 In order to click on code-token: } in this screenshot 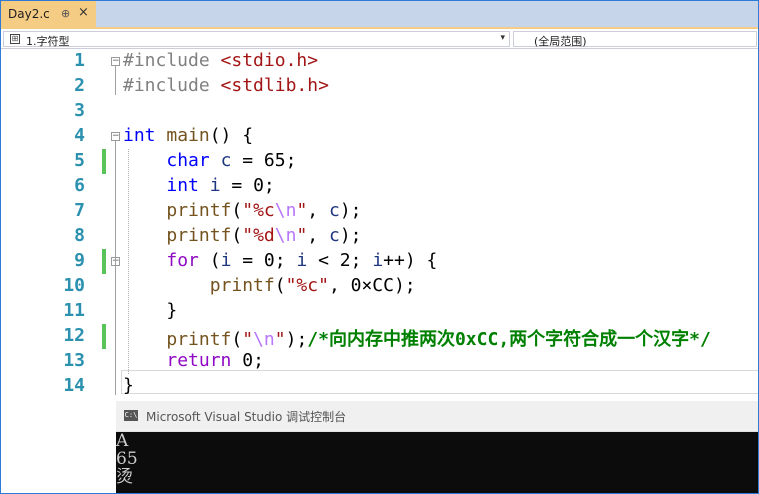, I will do `click(150, 310)`.